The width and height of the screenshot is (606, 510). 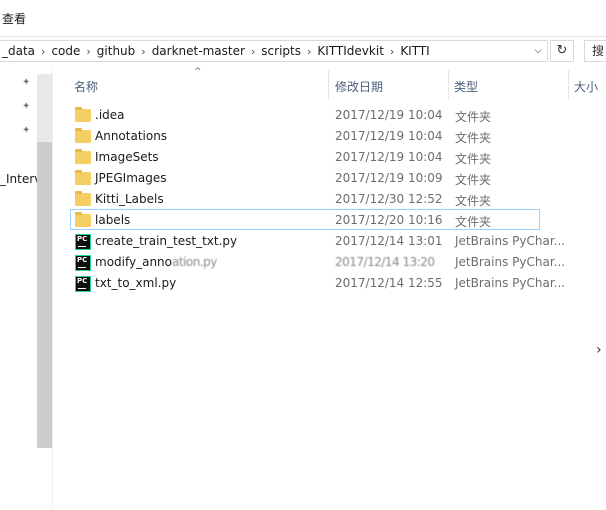 What do you see at coordinates (359, 86) in the screenshot?
I see `column-date: 修改日期` at bounding box center [359, 86].